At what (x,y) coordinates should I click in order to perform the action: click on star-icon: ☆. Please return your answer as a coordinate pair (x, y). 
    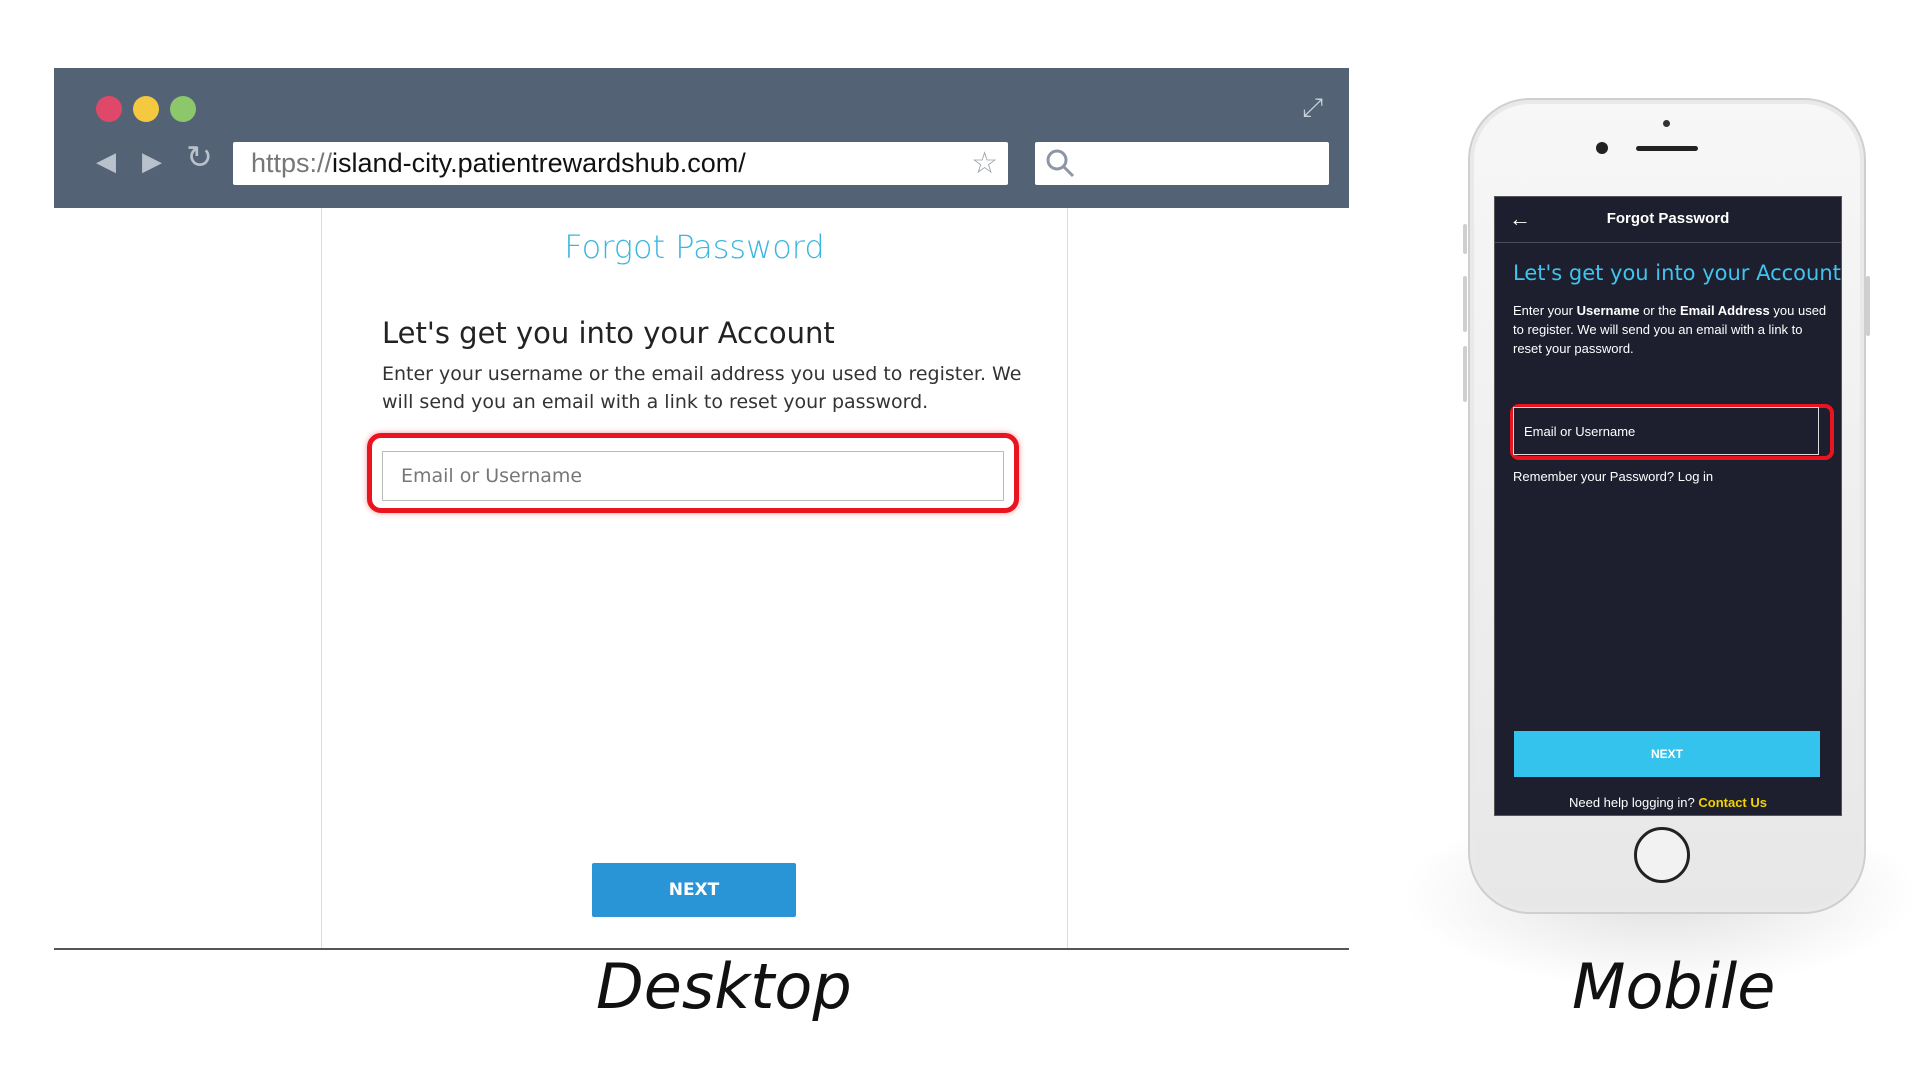
    Looking at the image, I should click on (984, 163).